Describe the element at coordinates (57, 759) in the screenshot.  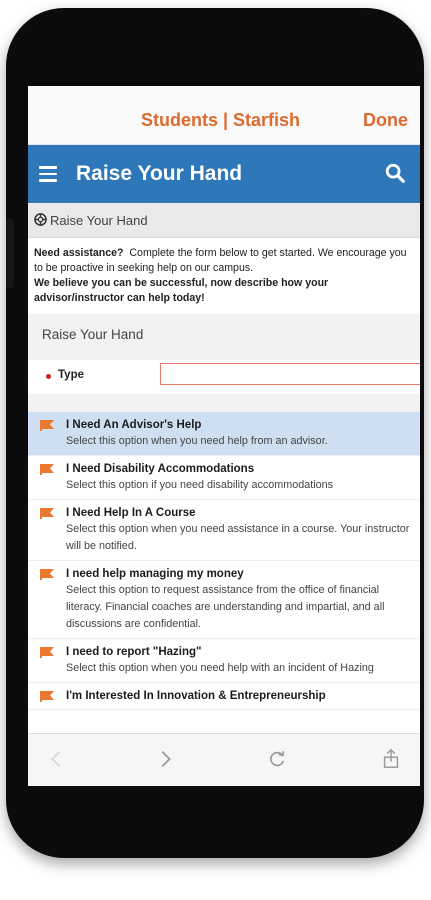
I see `back-arrow-icon` at that location.